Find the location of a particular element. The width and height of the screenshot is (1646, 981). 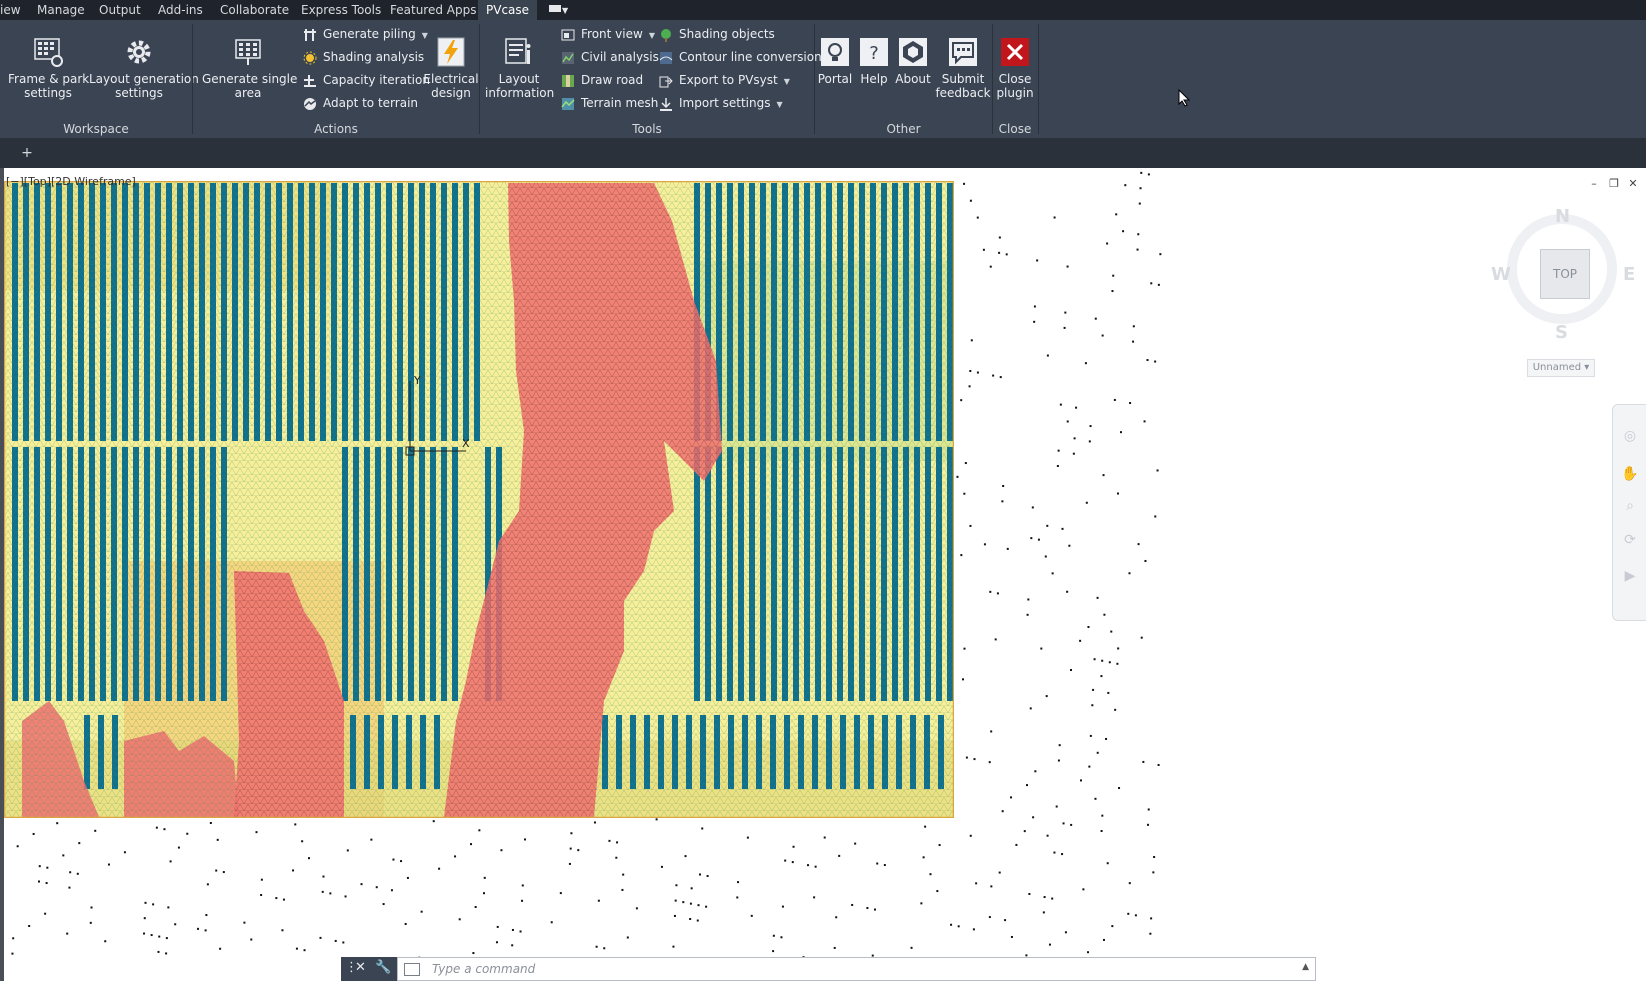

viewport-controls-label: [−][Top][2D Wireframe] is located at coordinates (71, 181).